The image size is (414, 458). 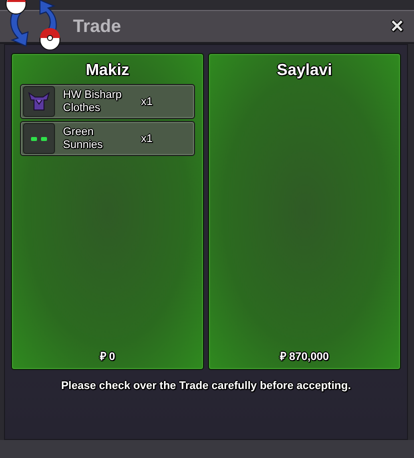 I want to click on notice-text: Please check over the Trade carefully before accepting., so click(x=206, y=386).